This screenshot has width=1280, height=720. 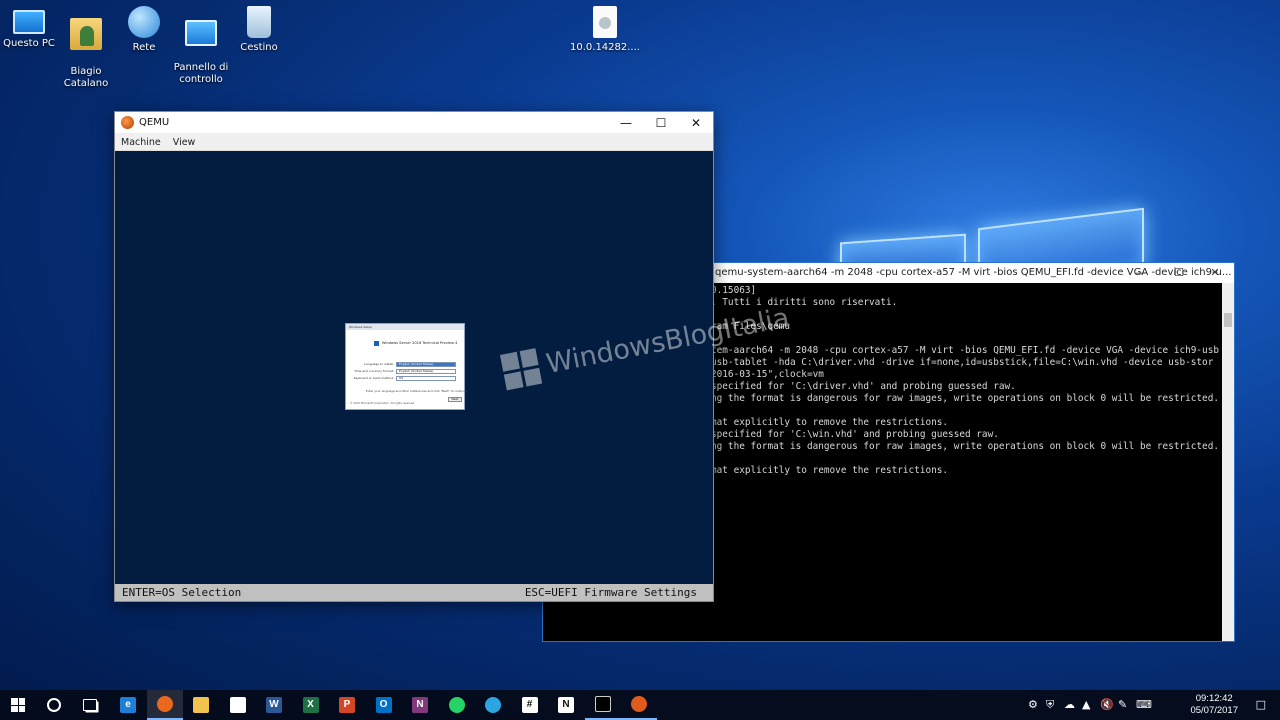 I want to click on keyboard-icon: ⌨, so click(x=1144, y=704).